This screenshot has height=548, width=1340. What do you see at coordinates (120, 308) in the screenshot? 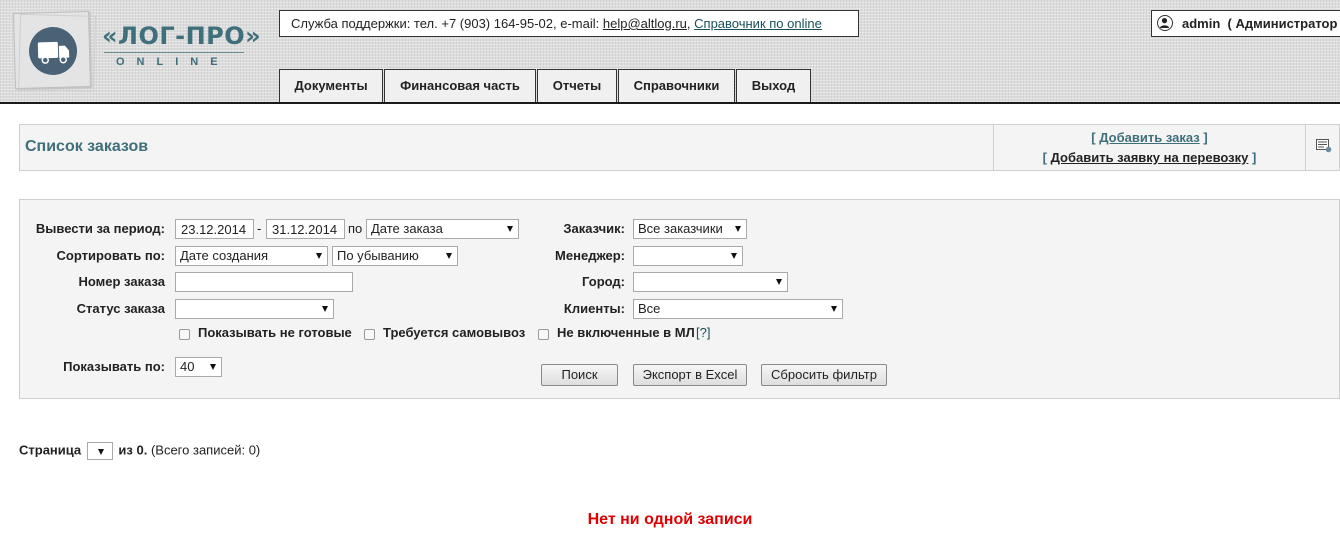
I see `status-label: Статус заказа` at bounding box center [120, 308].